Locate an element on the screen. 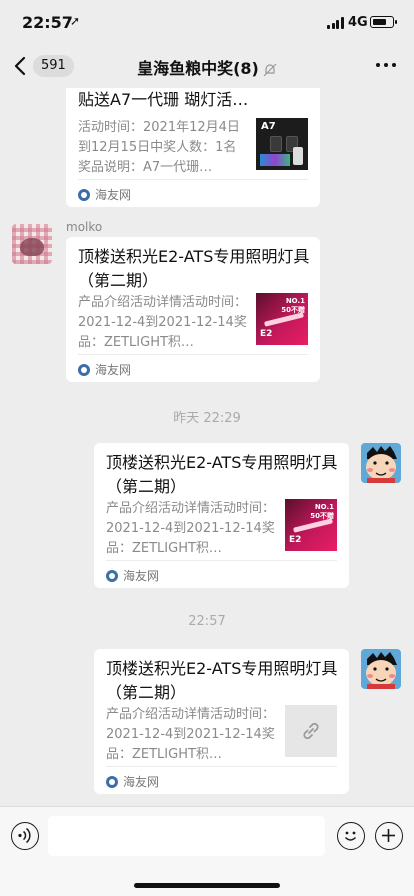 This screenshot has height=896, width=414. sender-name: molko is located at coordinates (84, 227).